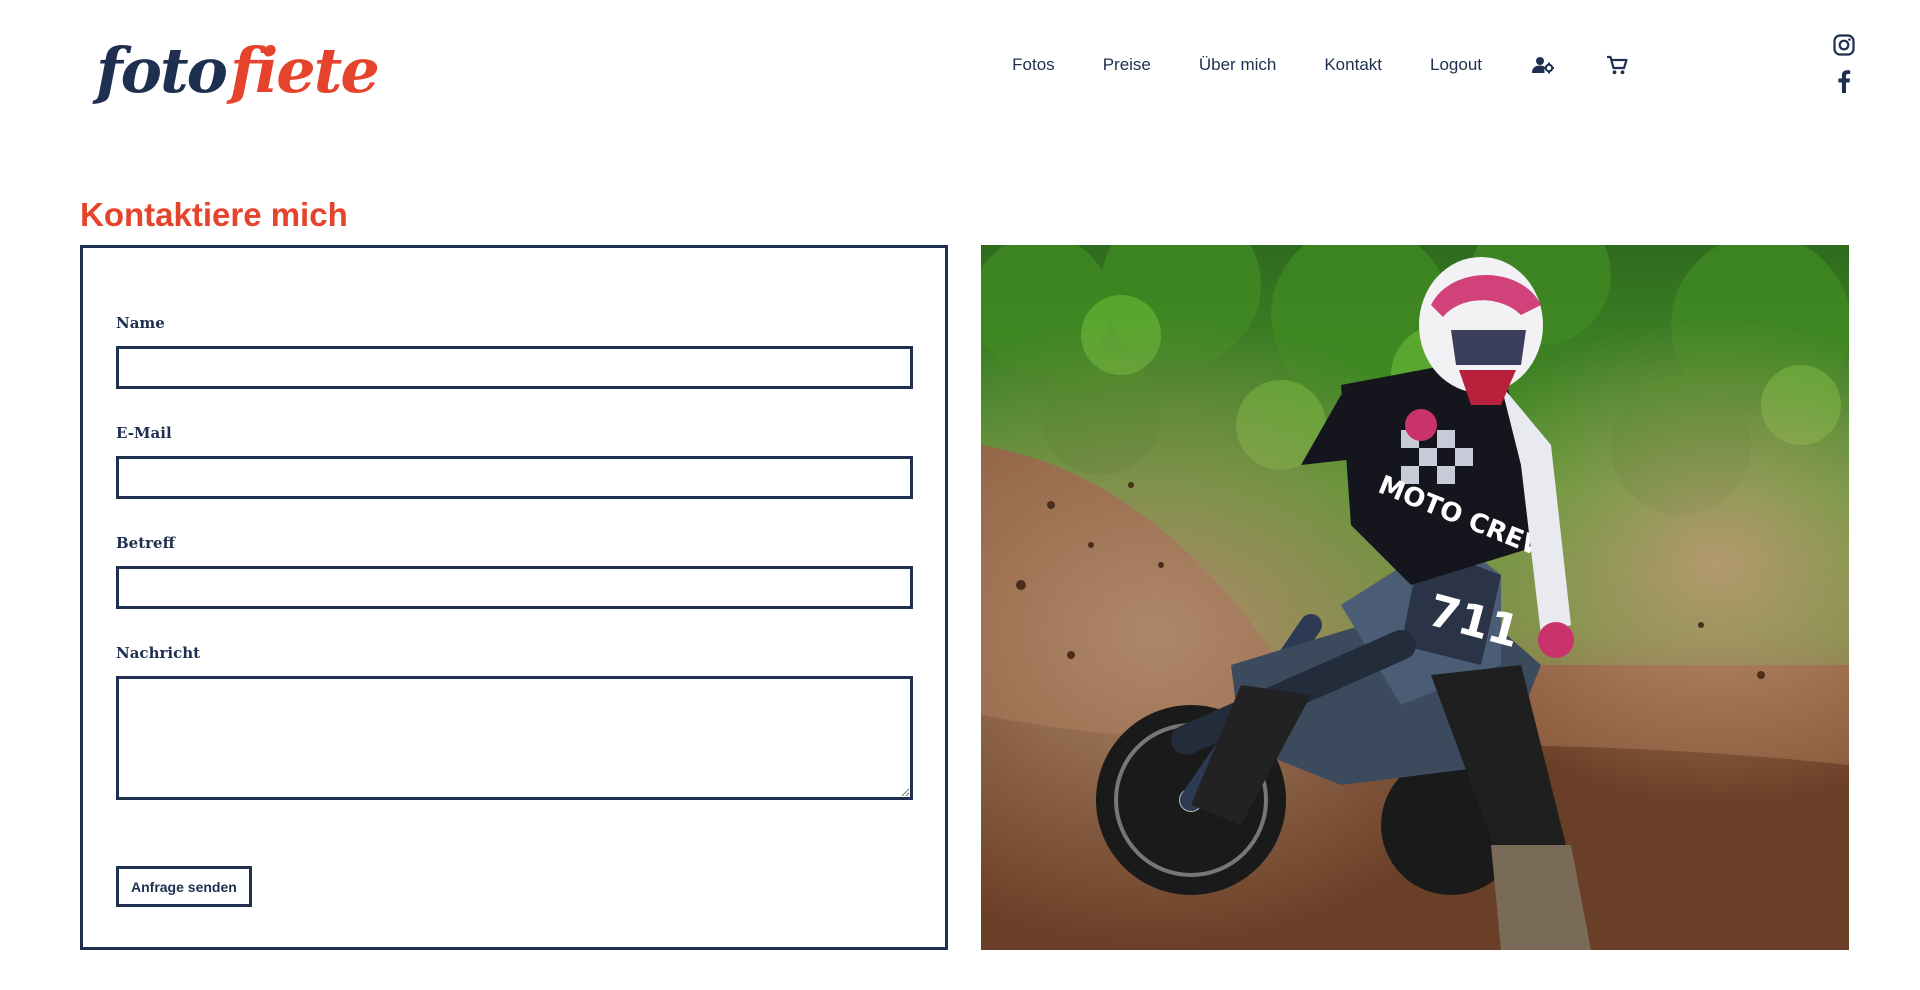 The image size is (1920, 990). I want to click on message-field-group: Nachricht, so click(514, 722).